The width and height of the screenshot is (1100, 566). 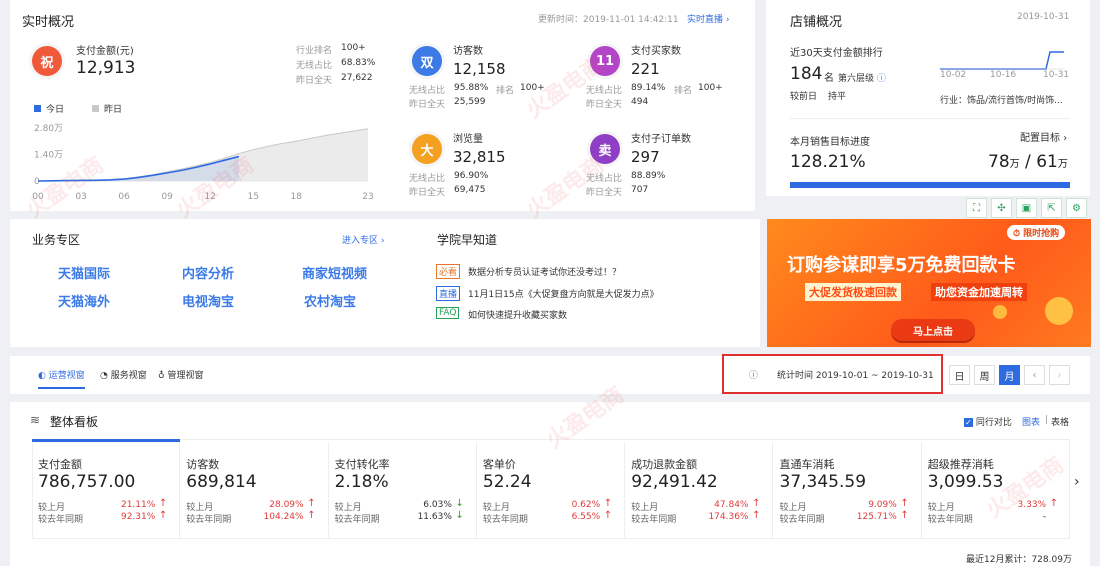 What do you see at coordinates (209, 197) in the screenshot?
I see `x-tick-label: 12` at bounding box center [209, 197].